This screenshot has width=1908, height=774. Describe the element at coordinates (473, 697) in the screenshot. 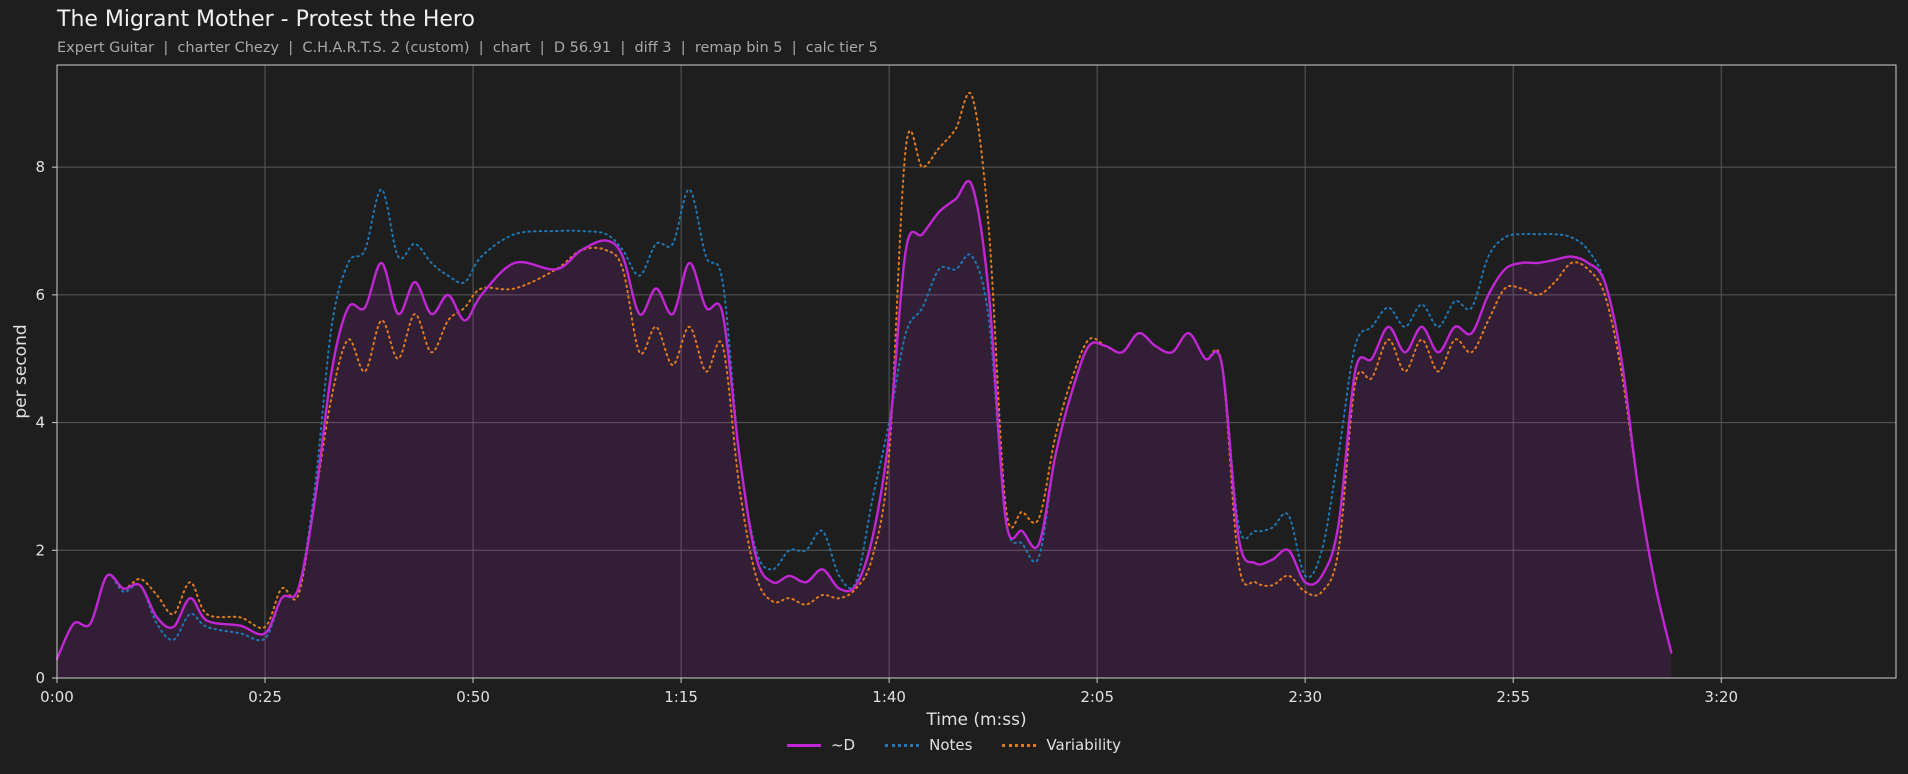

I see `x-tick-label: 0:50` at that location.